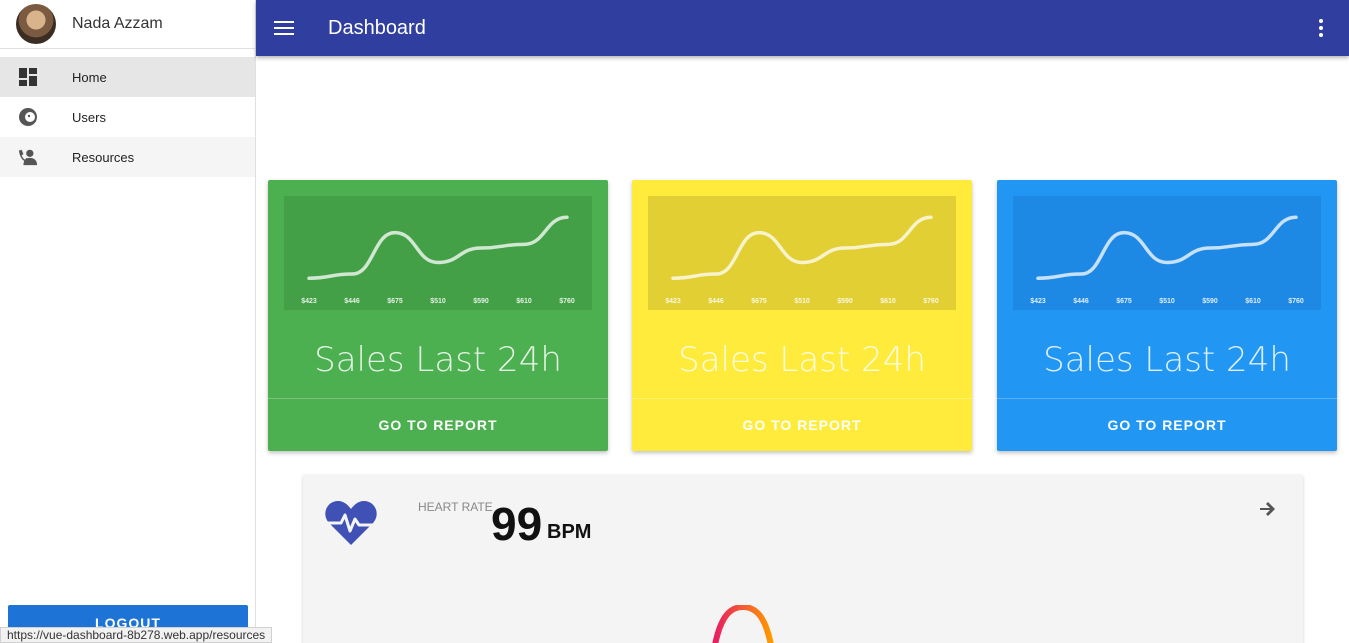 The image size is (1349, 643). What do you see at coordinates (1267, 509) in the screenshot?
I see `arrow-right-icon` at bounding box center [1267, 509].